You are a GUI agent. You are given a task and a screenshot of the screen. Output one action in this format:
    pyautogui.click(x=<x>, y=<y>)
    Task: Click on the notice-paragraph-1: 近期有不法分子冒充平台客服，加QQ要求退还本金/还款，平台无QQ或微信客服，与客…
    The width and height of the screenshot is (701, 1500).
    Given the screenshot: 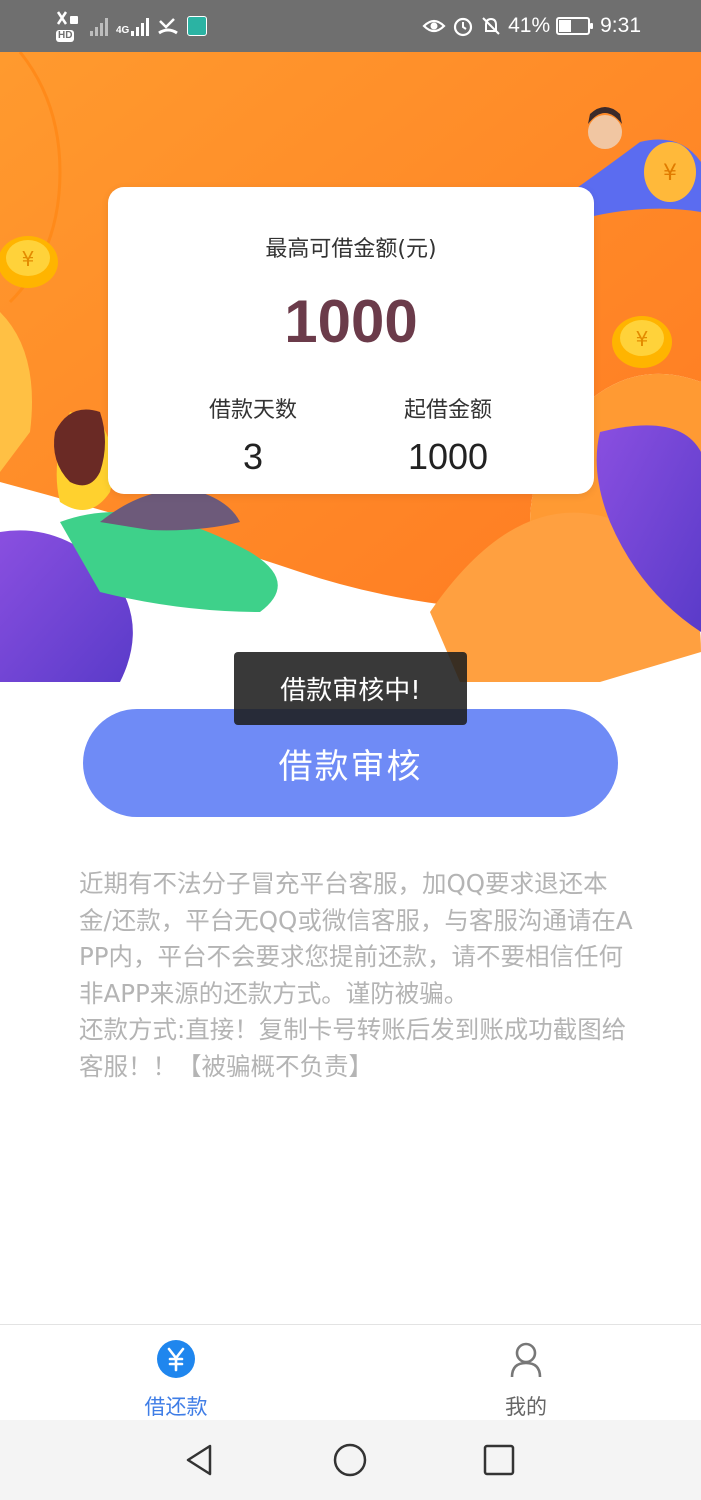 What is the action you would take?
    pyautogui.click(x=356, y=938)
    